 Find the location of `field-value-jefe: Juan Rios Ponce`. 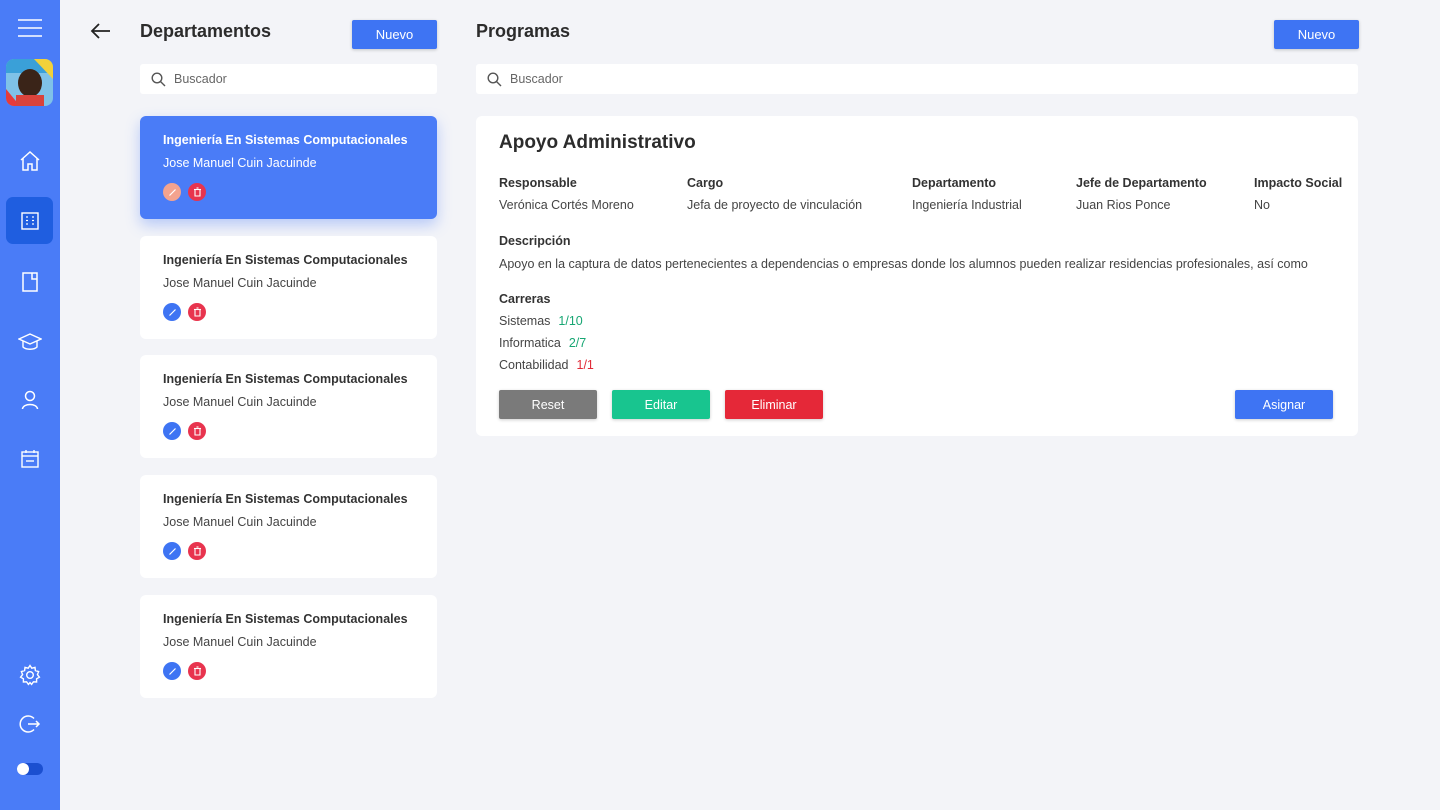

field-value-jefe: Juan Rios Ponce is located at coordinates (1123, 205).